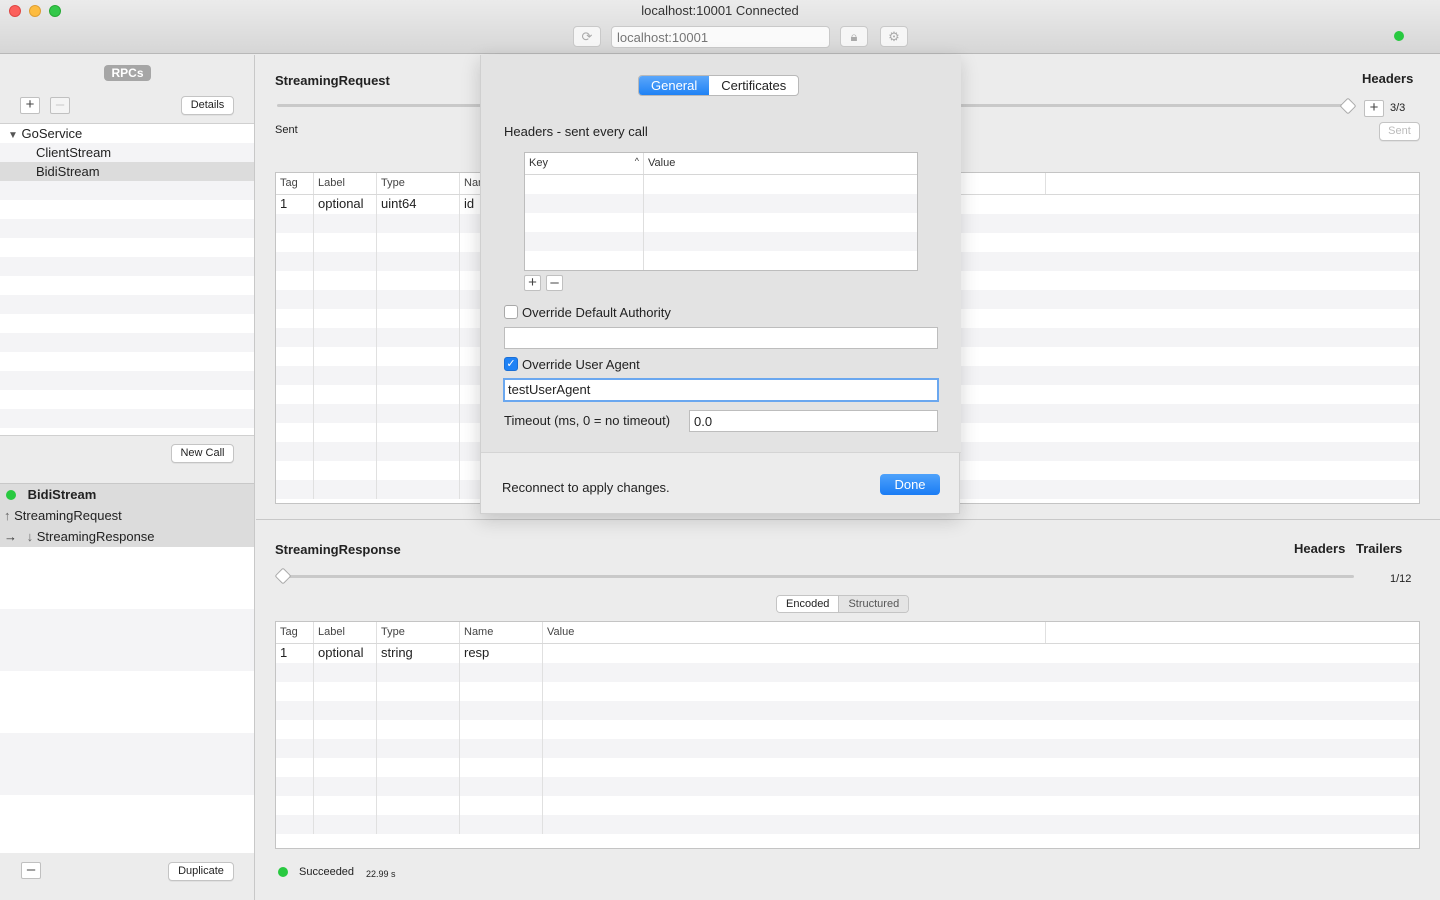  Describe the element at coordinates (1379, 548) in the screenshot. I see `response-trailers-link: Trailers` at that location.